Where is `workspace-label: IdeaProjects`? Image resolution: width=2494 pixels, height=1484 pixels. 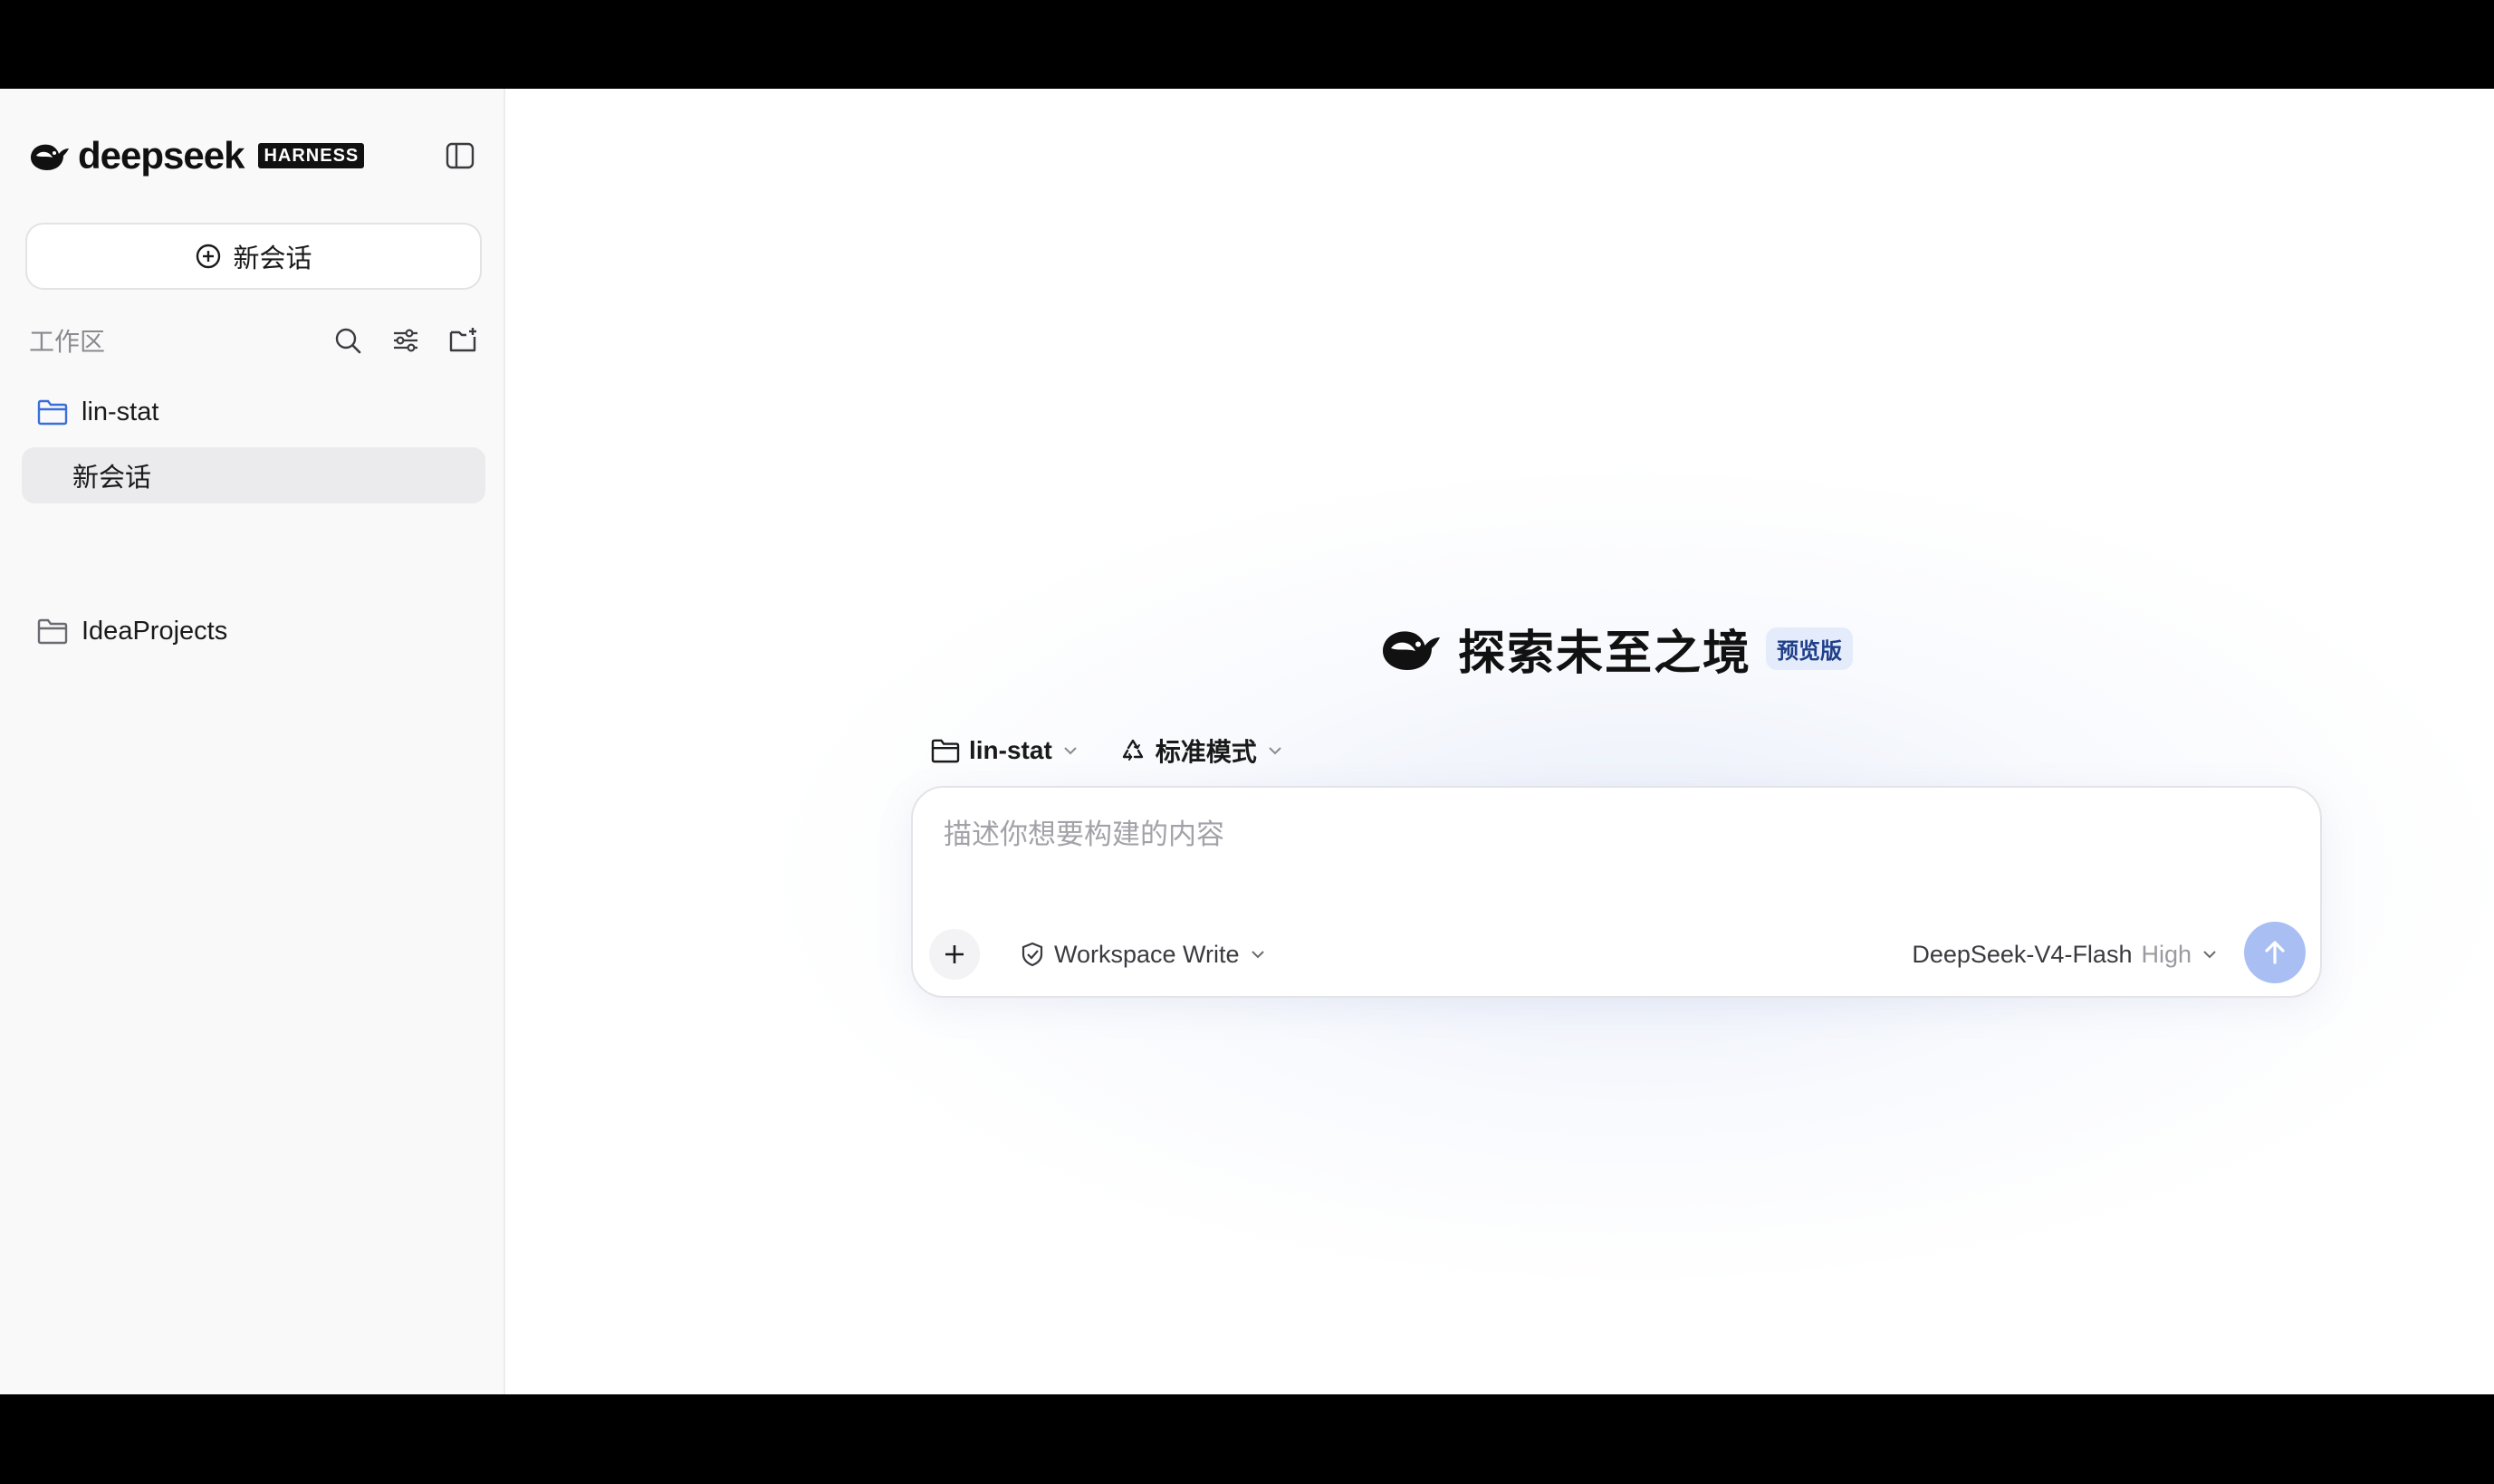 workspace-label: IdeaProjects is located at coordinates (155, 631).